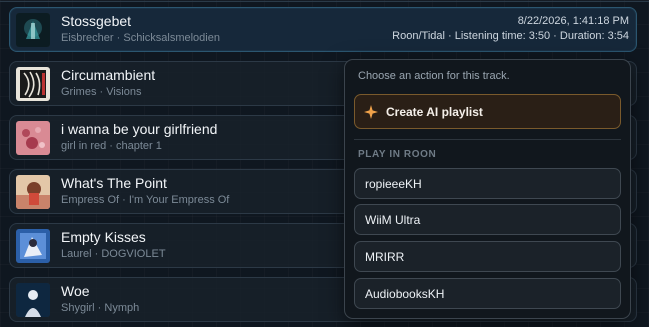  I want to click on create-ai-playlist-label: Create AI playlist, so click(434, 111).